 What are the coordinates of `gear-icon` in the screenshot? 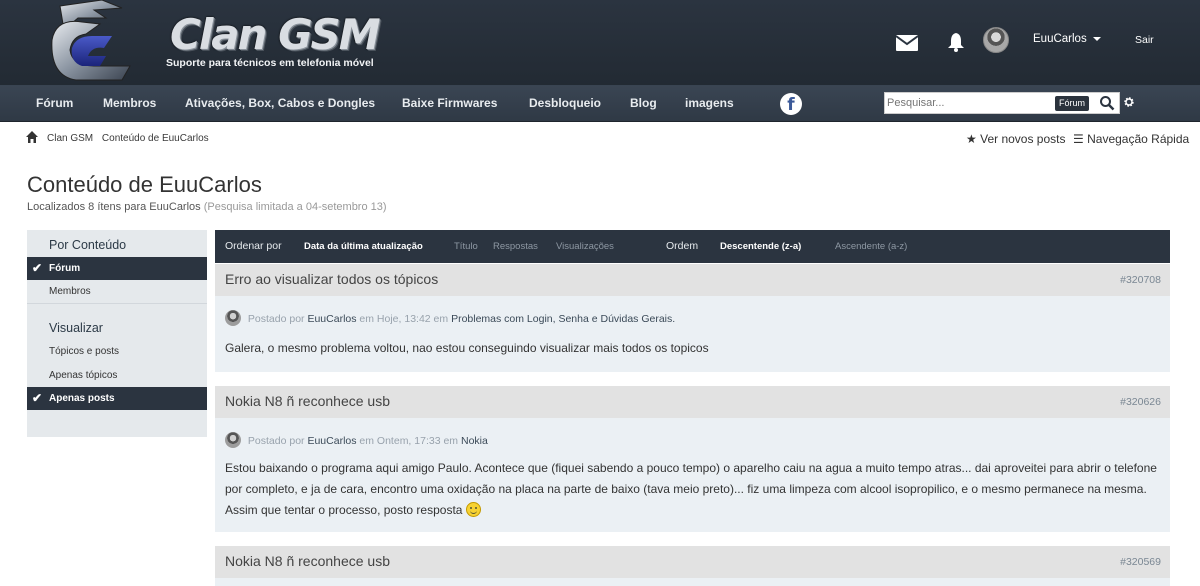 It's located at (1129, 102).